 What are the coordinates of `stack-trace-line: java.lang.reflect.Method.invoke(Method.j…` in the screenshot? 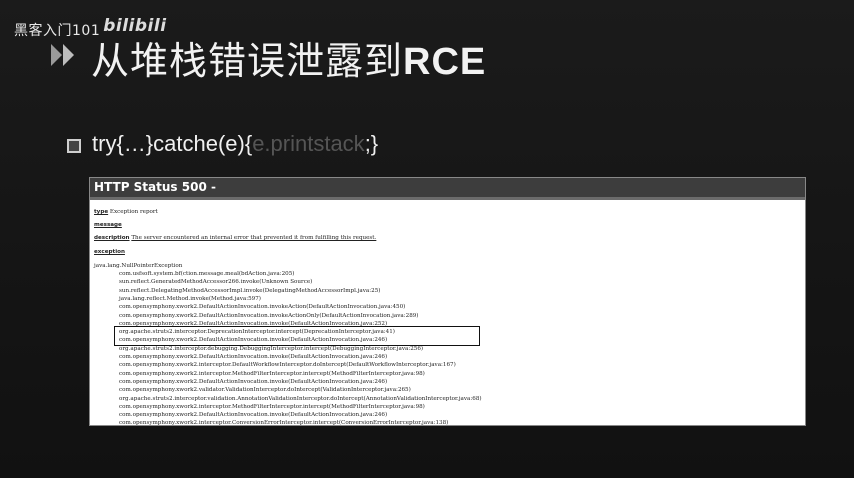 It's located at (190, 298).